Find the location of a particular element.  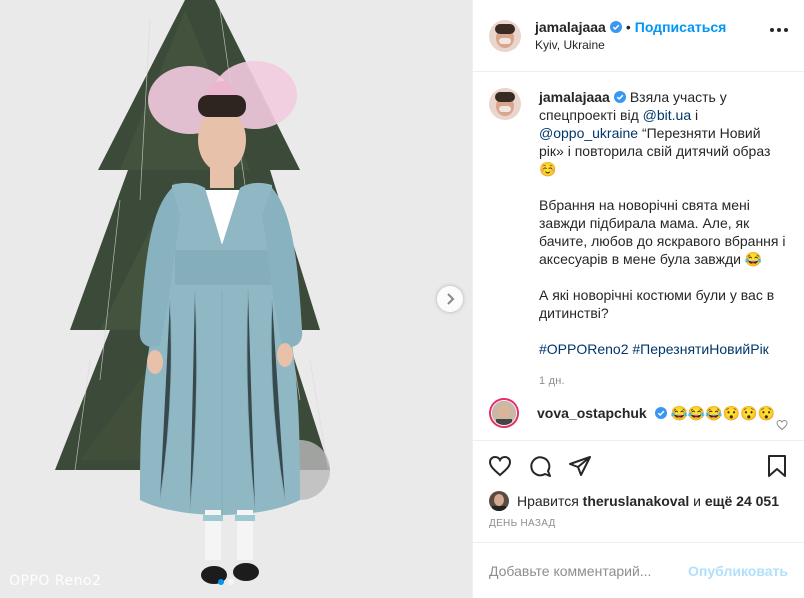

comment-item: vova_ostapchuk 😂😂😂😯😯😯 is located at coordinates (638, 414).